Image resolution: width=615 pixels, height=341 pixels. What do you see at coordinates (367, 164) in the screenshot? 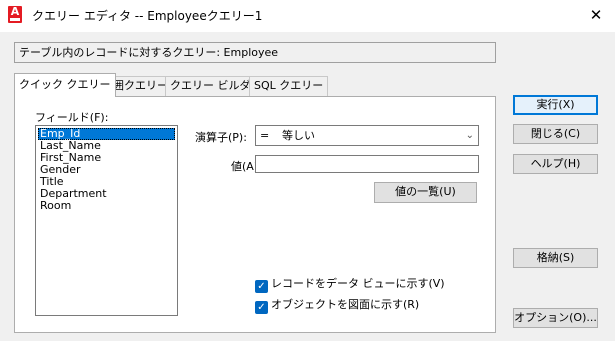
I see `value-input` at bounding box center [367, 164].